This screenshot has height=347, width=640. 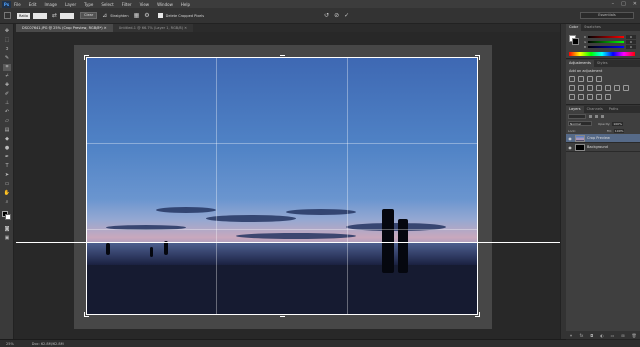 I want to click on ratio-select: Ratio, so click(x=23, y=15).